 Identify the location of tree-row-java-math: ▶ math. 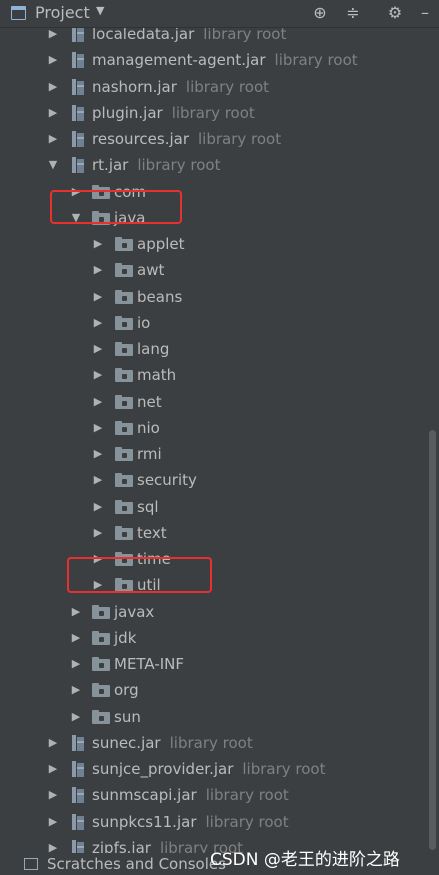
(219, 375).